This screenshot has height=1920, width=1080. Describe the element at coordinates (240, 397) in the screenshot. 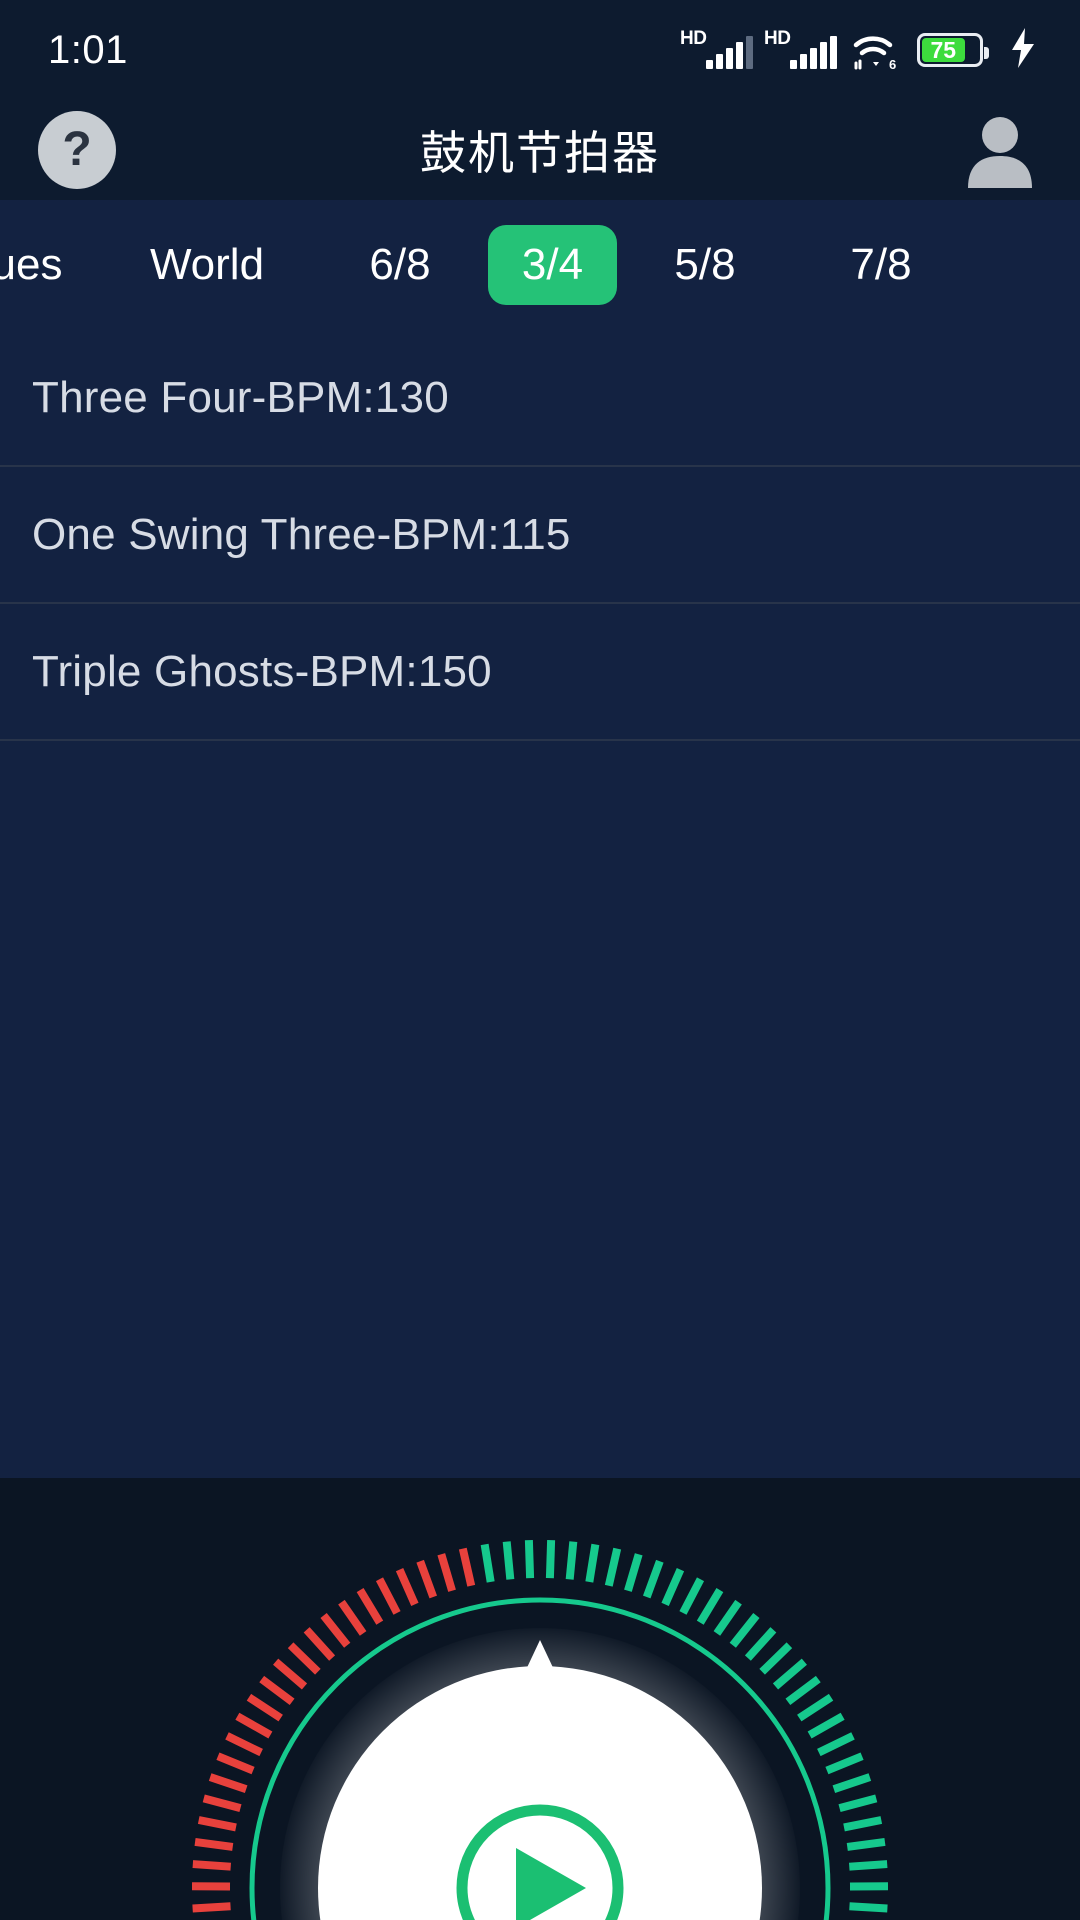

I see `preset-label: Three Four-BPM:130` at that location.